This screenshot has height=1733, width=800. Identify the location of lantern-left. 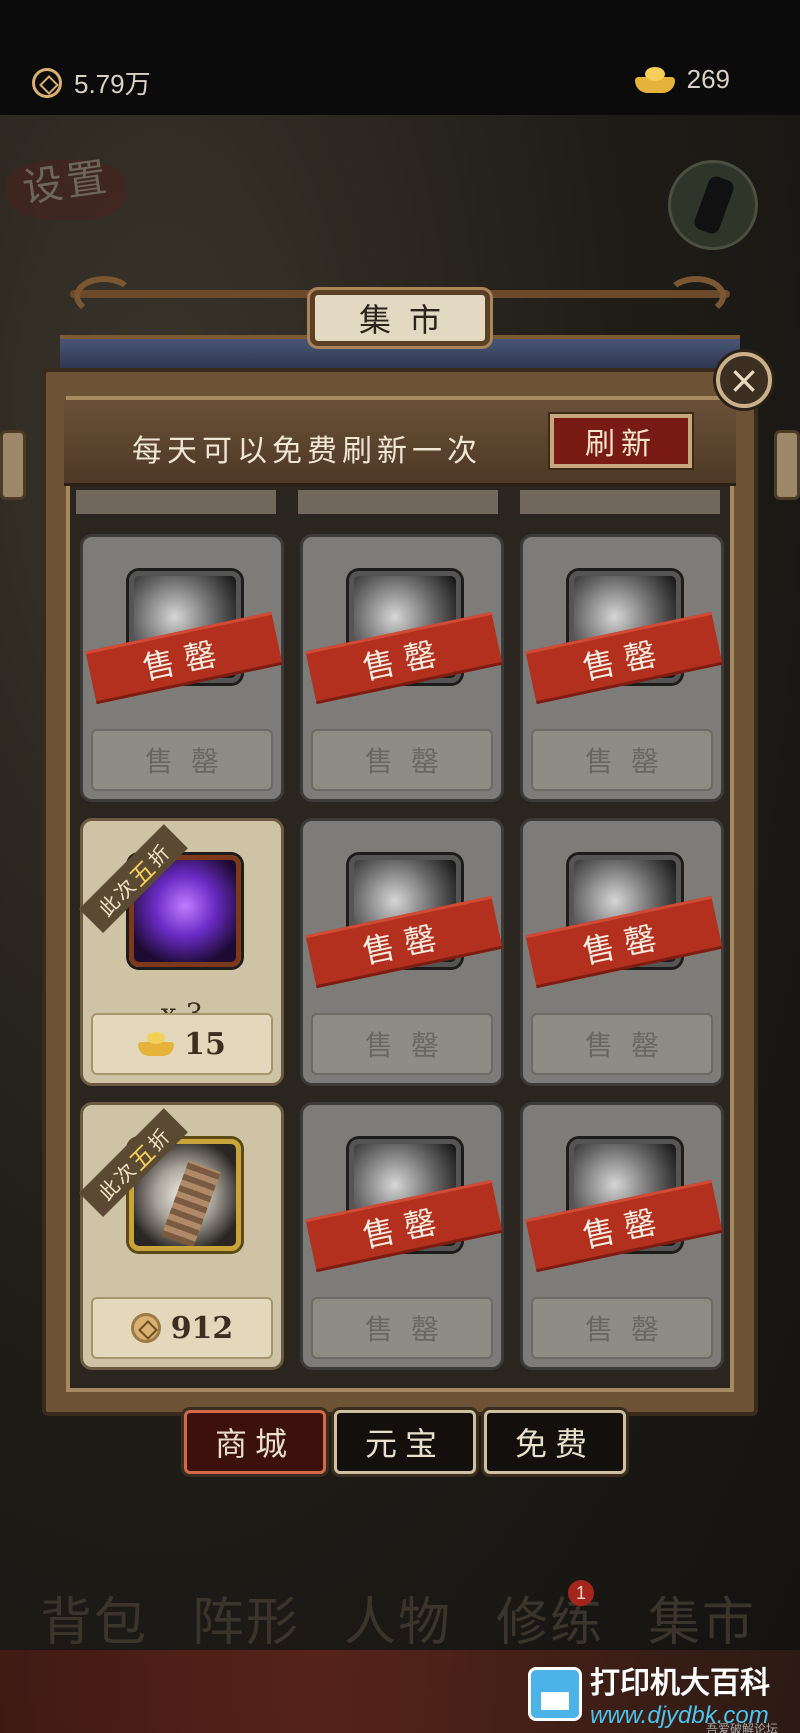
(13, 465).